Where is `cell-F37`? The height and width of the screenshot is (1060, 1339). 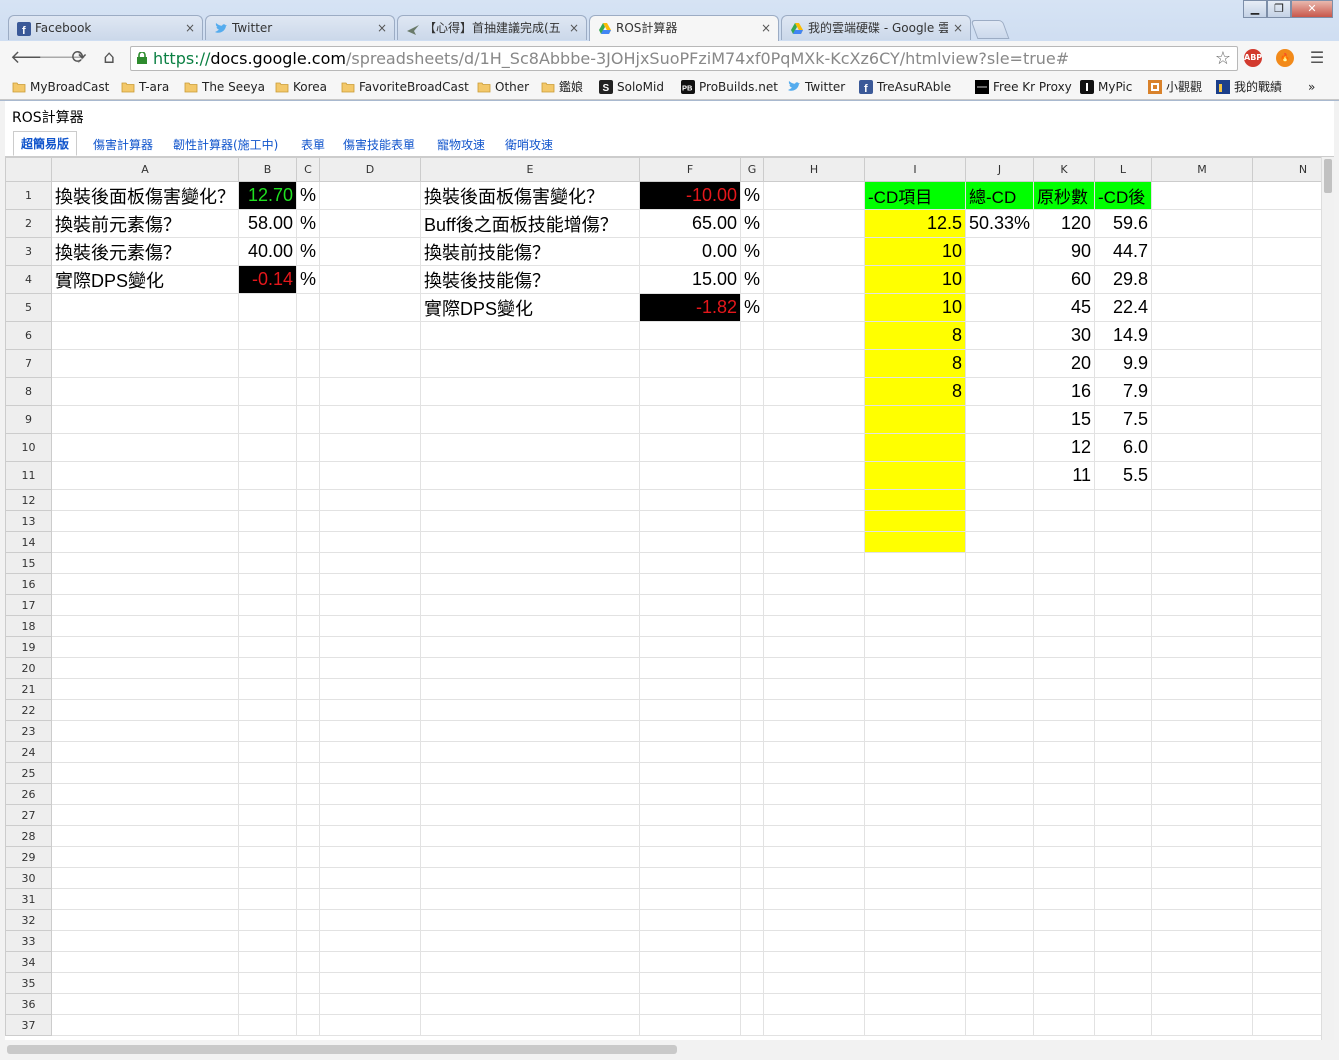
cell-F37 is located at coordinates (690, 1025).